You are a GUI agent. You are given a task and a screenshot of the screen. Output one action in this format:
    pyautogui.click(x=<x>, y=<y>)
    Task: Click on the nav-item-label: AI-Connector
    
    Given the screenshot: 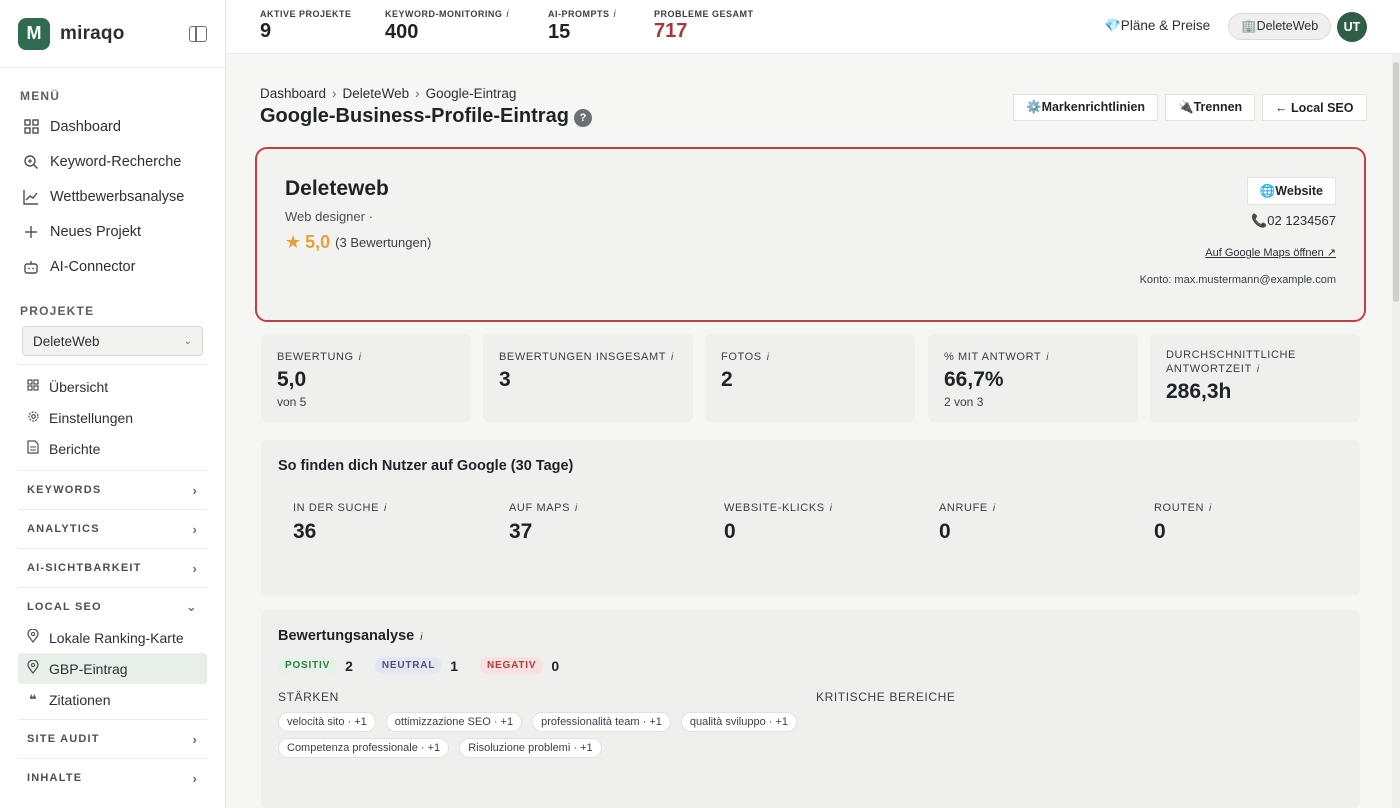 What is the action you would take?
    pyautogui.click(x=93, y=266)
    